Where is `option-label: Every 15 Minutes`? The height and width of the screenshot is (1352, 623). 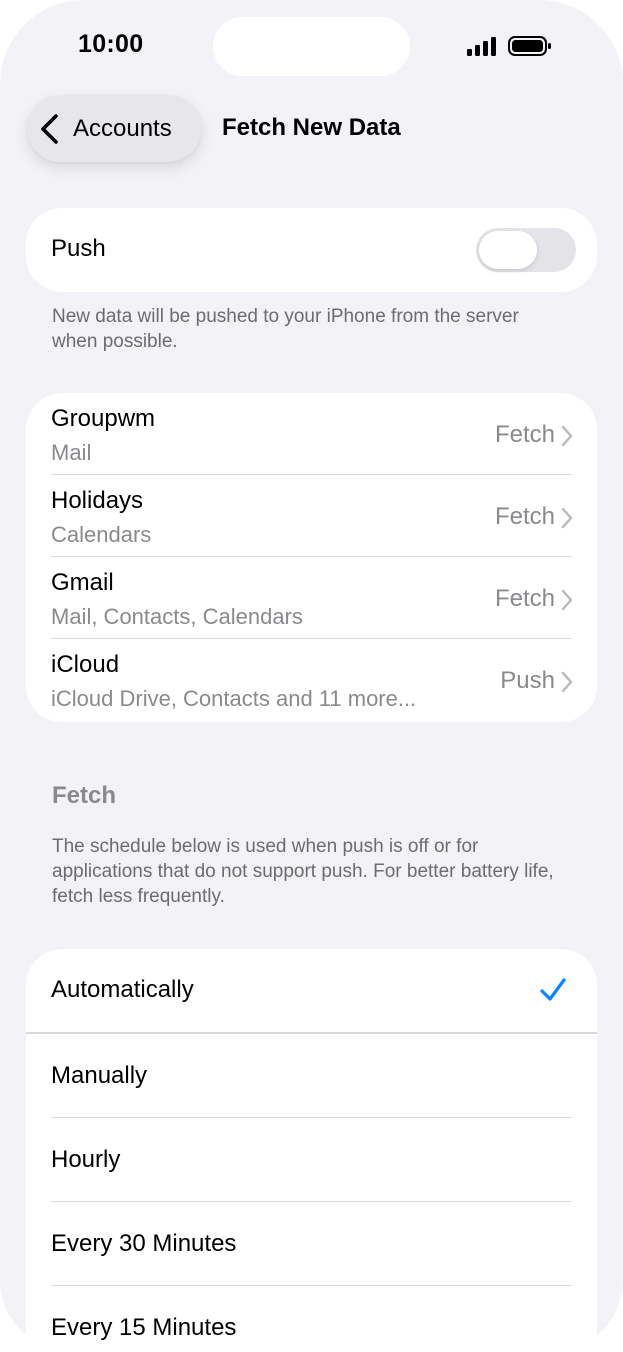
option-label: Every 15 Minutes is located at coordinates (144, 1327).